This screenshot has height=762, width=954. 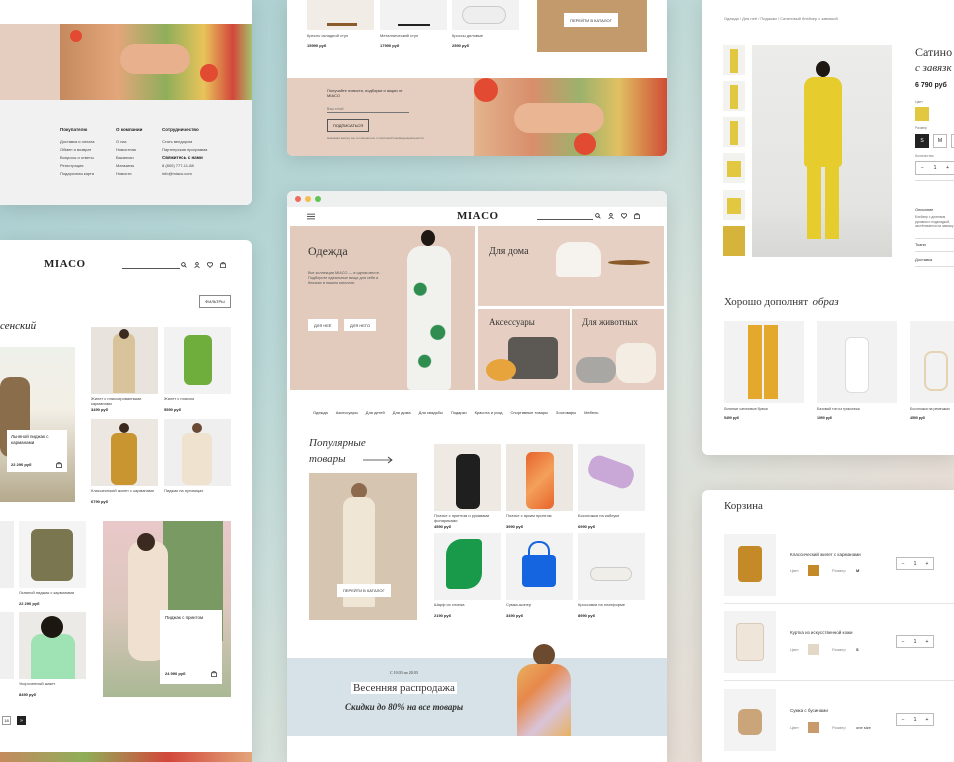 What do you see at coordinates (308, 199) in the screenshot?
I see `minimize-dot` at bounding box center [308, 199].